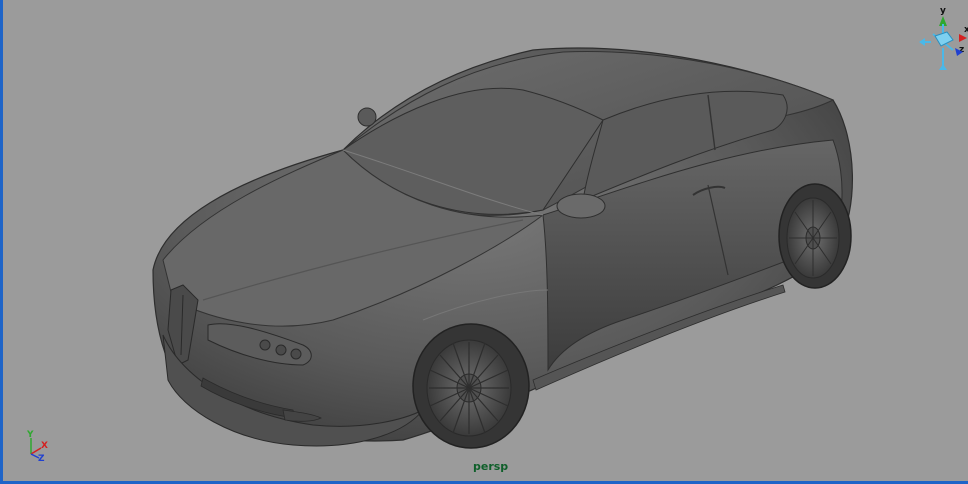 The height and width of the screenshot is (484, 968). Describe the element at coordinates (41, 458) in the screenshot. I see `axis-z-label: Z` at that location.